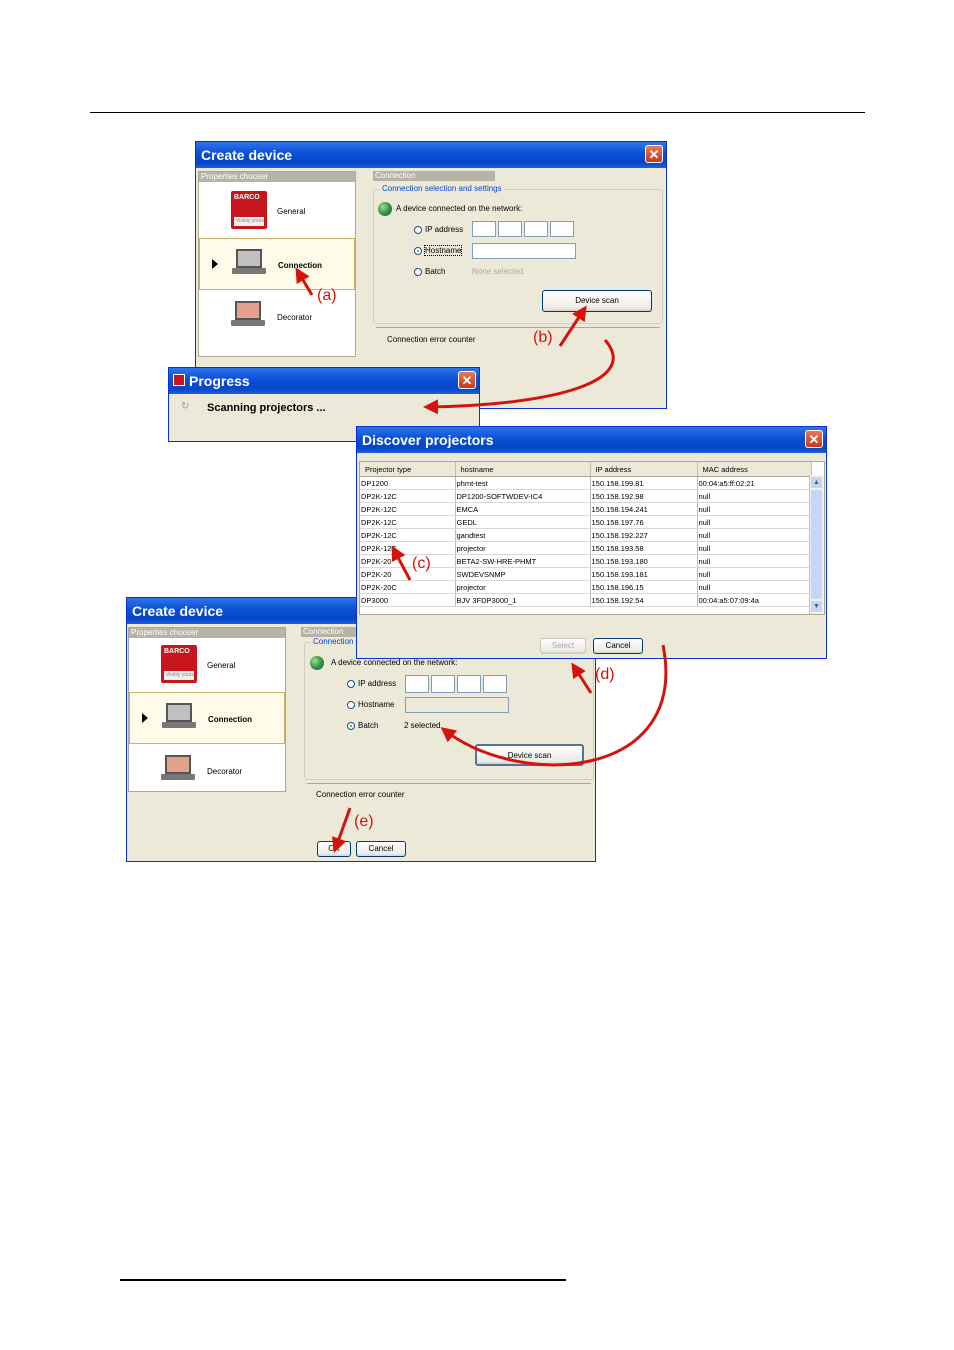 This screenshot has width=954, height=1350. What do you see at coordinates (327, 295) in the screenshot?
I see `annotation-a: (a)` at bounding box center [327, 295].